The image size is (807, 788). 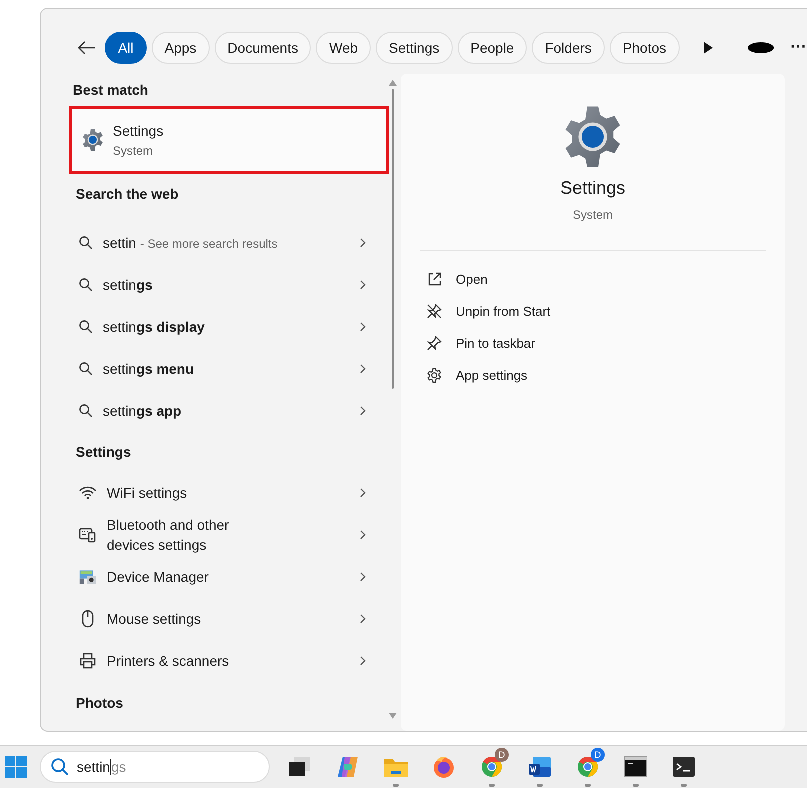 I want to click on copilot-icon, so click(x=348, y=767).